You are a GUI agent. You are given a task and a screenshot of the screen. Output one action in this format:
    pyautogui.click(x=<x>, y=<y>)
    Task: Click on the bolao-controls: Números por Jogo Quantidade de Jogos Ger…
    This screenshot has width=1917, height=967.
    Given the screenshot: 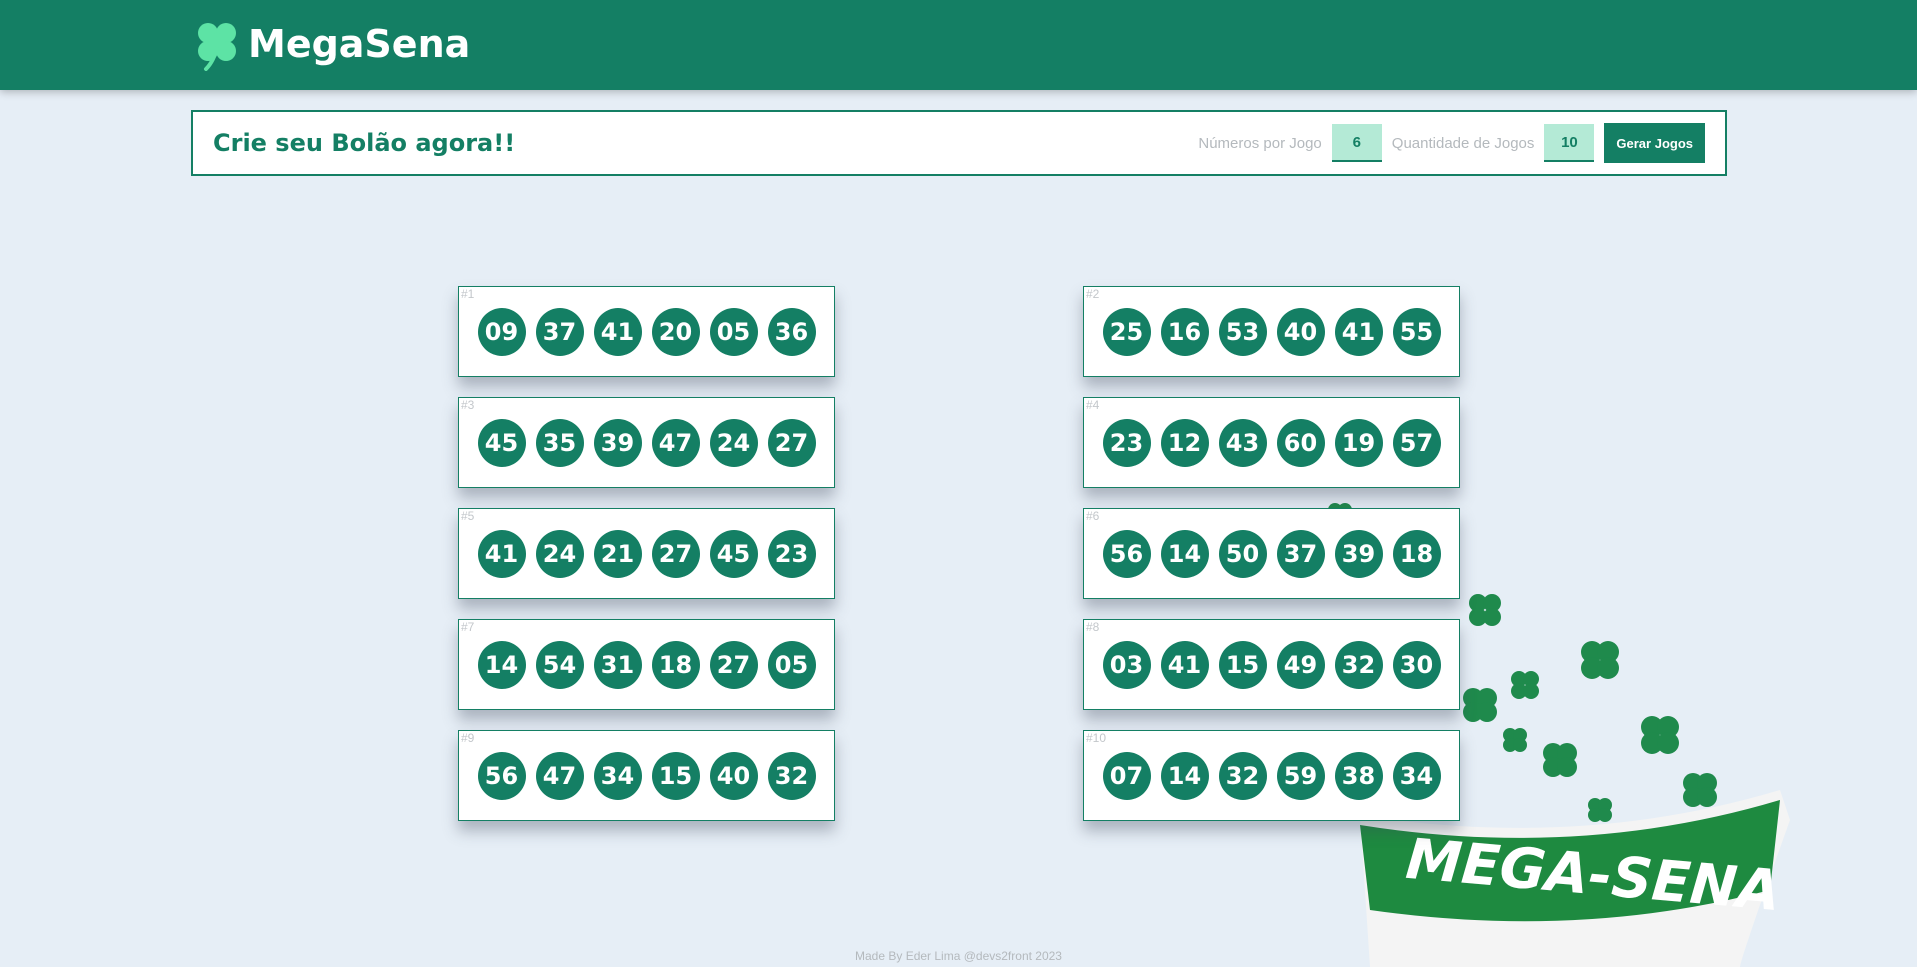 What is the action you would take?
    pyautogui.click(x=1451, y=143)
    